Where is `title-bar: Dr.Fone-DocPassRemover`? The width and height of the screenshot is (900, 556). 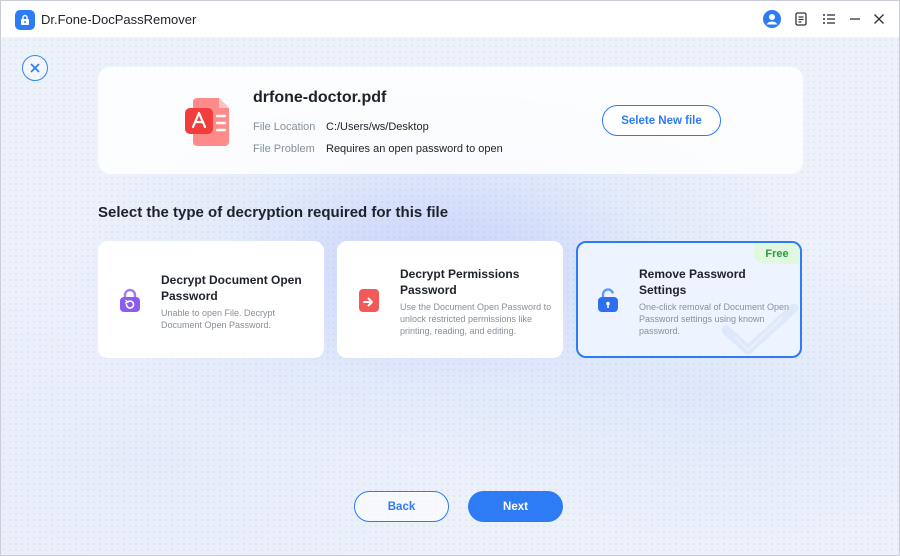
title-bar: Dr.Fone-DocPassRemover is located at coordinates (450, 19).